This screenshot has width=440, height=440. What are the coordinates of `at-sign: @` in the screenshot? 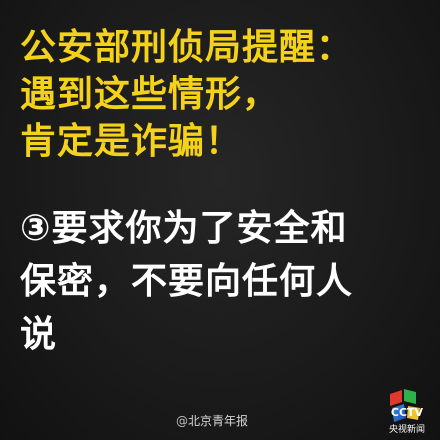 It's located at (182, 421).